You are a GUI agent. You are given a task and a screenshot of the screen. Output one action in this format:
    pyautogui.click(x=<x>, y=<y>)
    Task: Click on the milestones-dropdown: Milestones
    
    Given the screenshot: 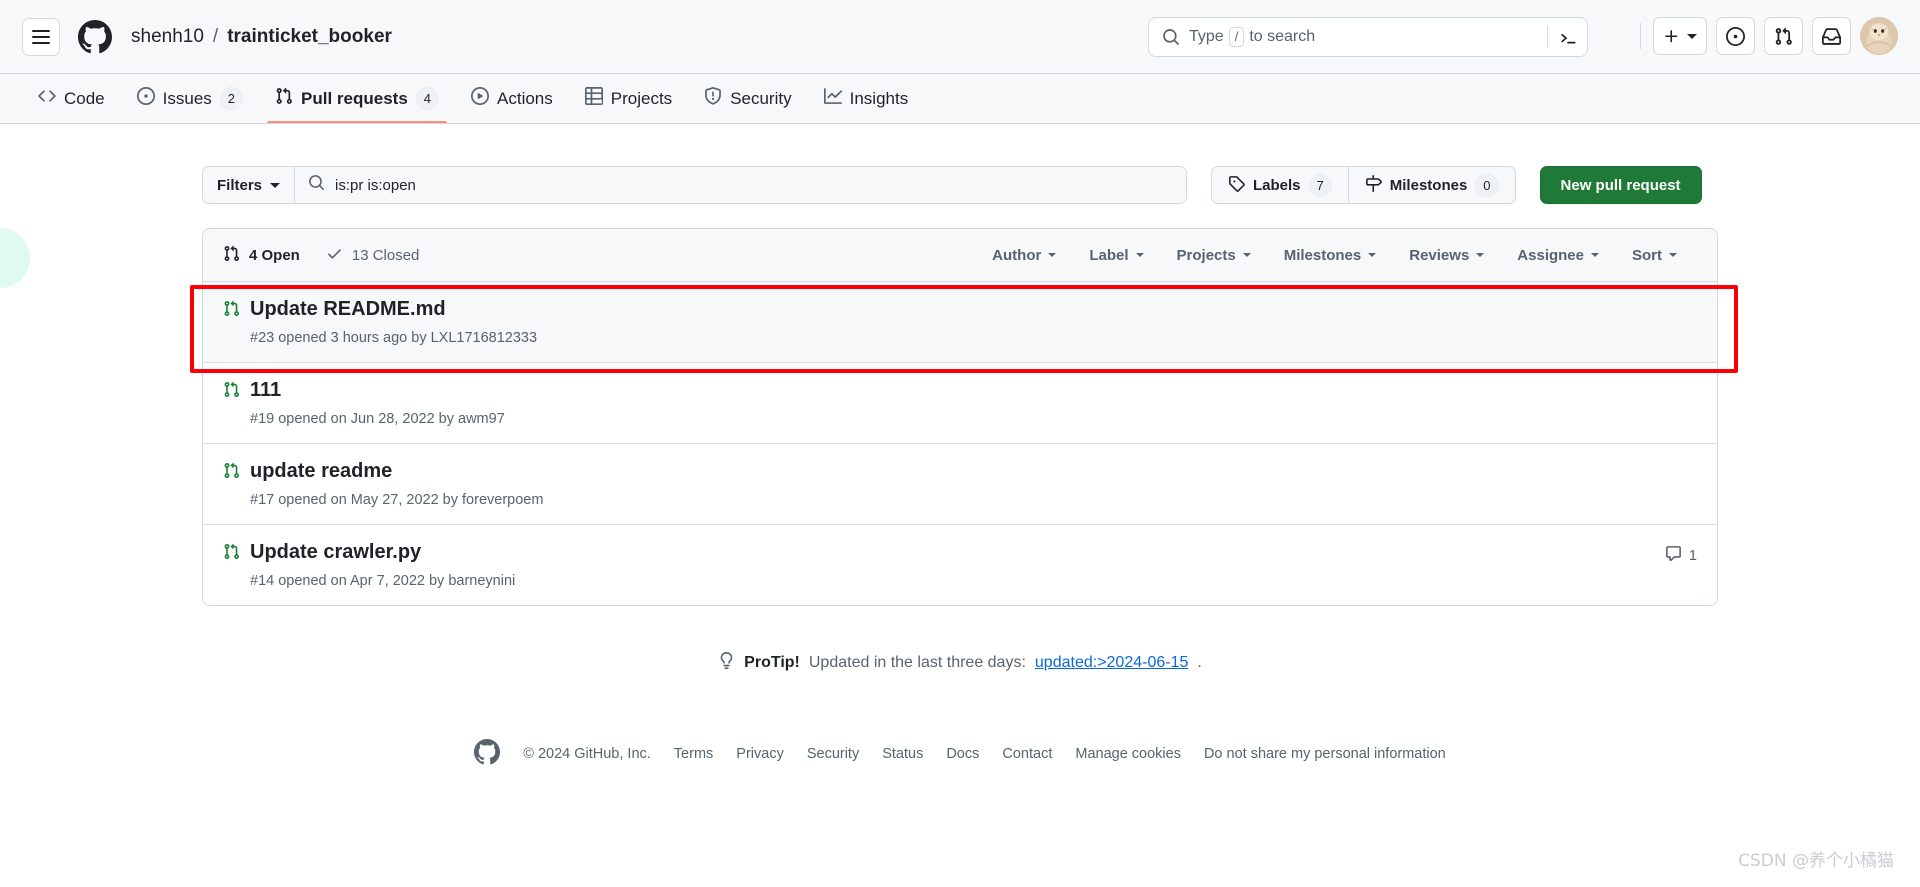 What is the action you would take?
    pyautogui.click(x=1330, y=255)
    